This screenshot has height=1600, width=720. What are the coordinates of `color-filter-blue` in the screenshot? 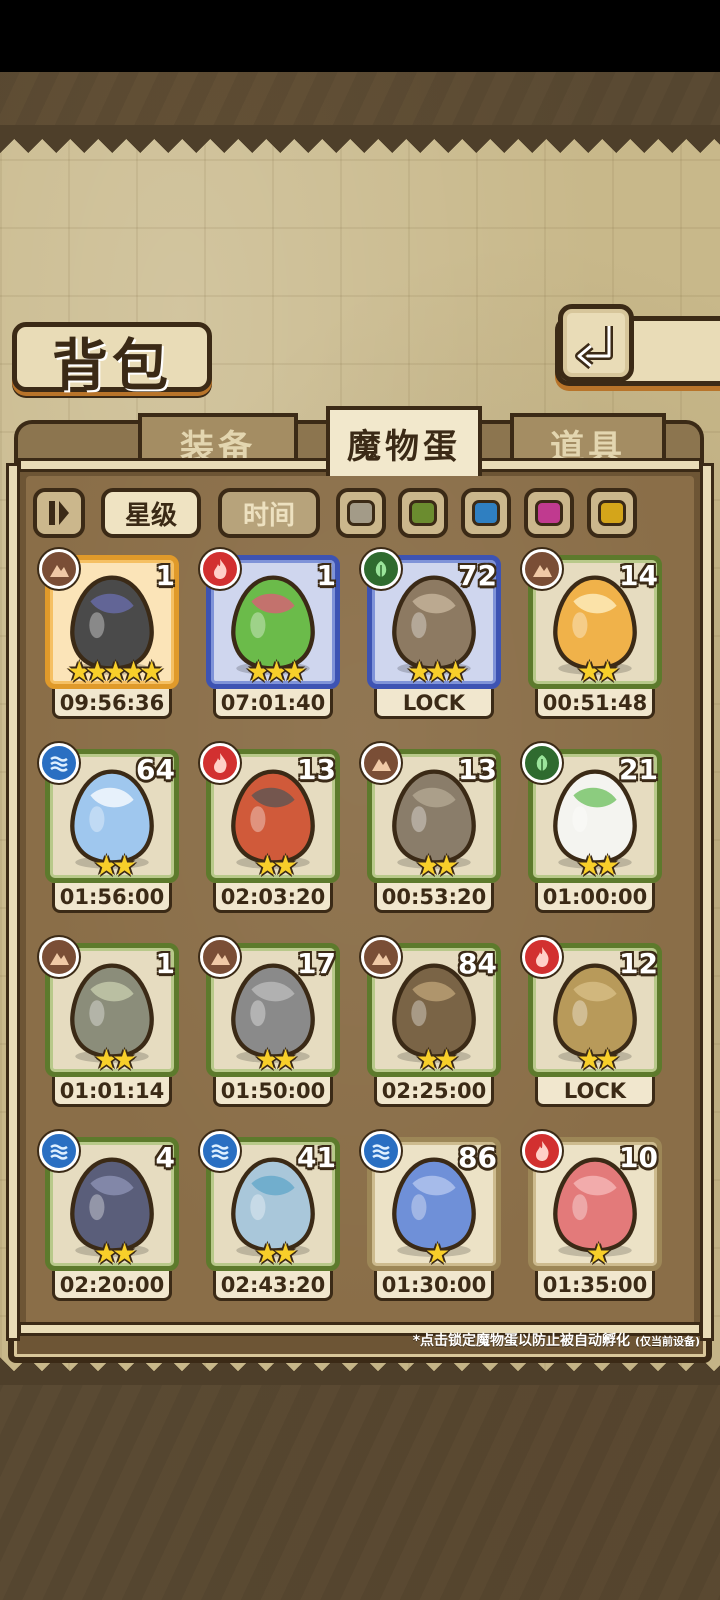 It's located at (486, 513).